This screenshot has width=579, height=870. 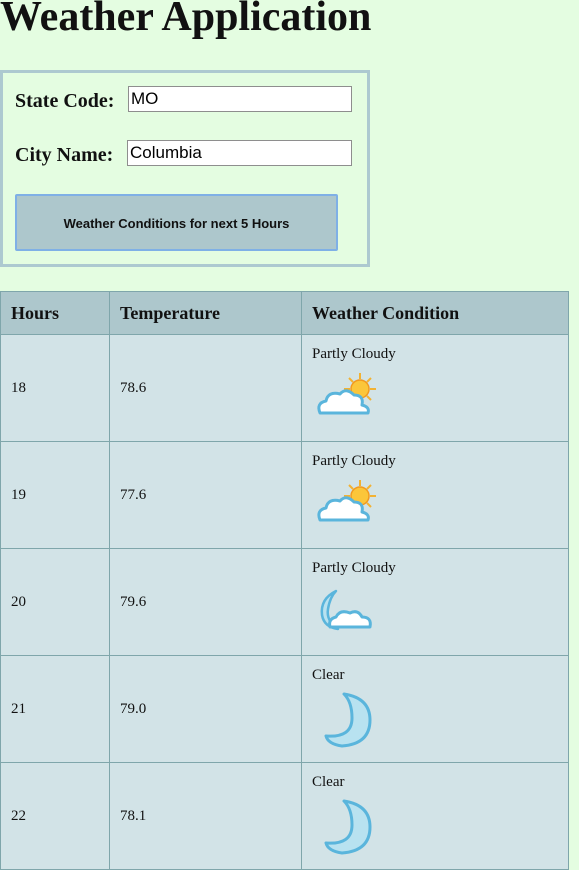 I want to click on header-temperature: Temperature, so click(x=205, y=313).